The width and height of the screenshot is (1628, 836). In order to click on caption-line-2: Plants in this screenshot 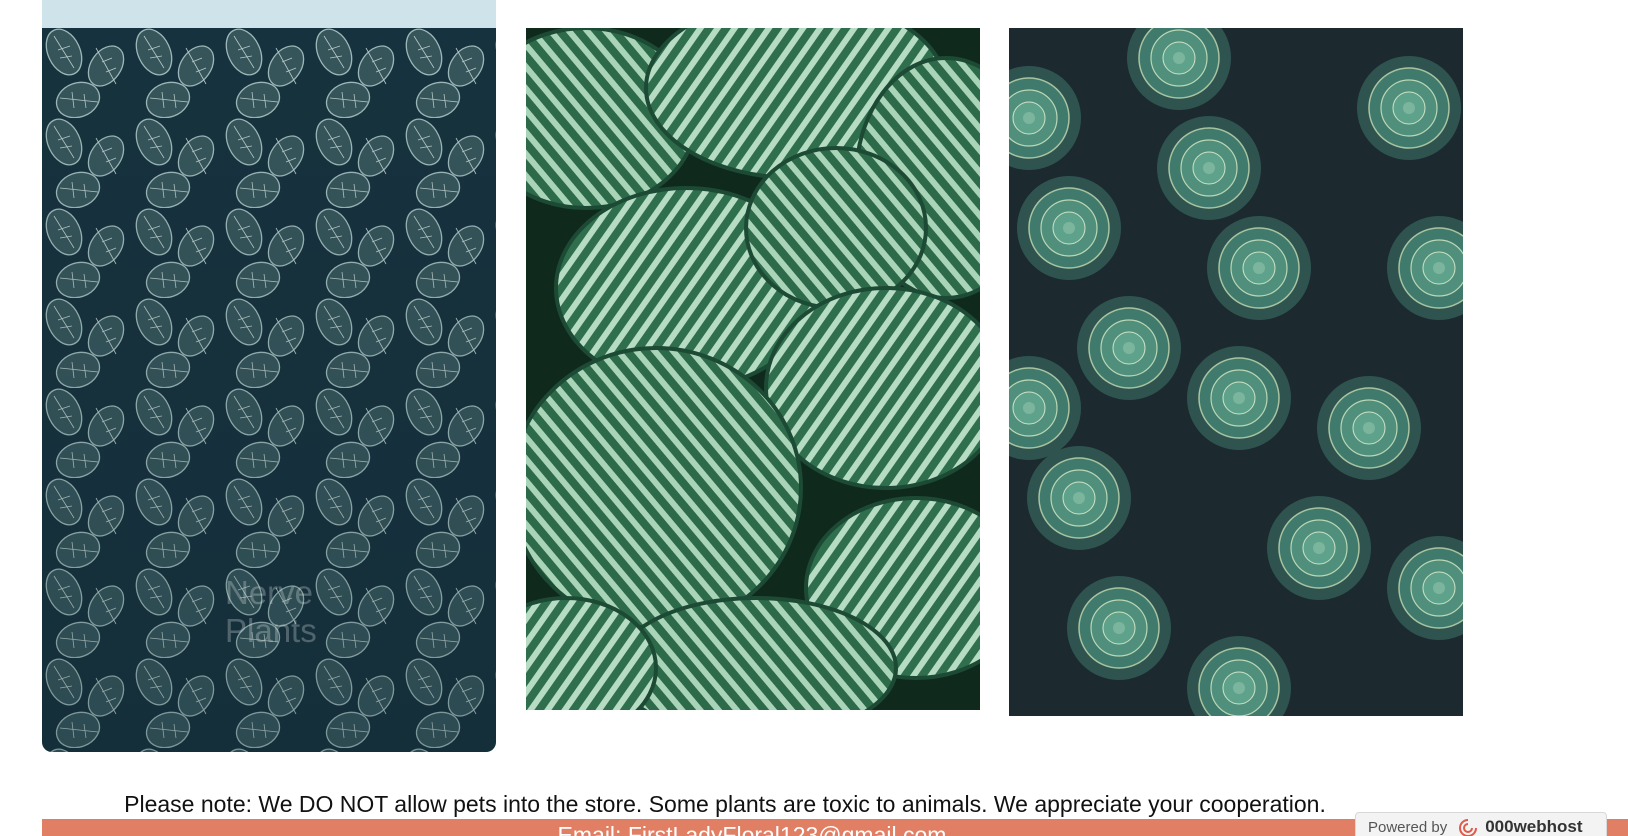, I will do `click(271, 630)`.